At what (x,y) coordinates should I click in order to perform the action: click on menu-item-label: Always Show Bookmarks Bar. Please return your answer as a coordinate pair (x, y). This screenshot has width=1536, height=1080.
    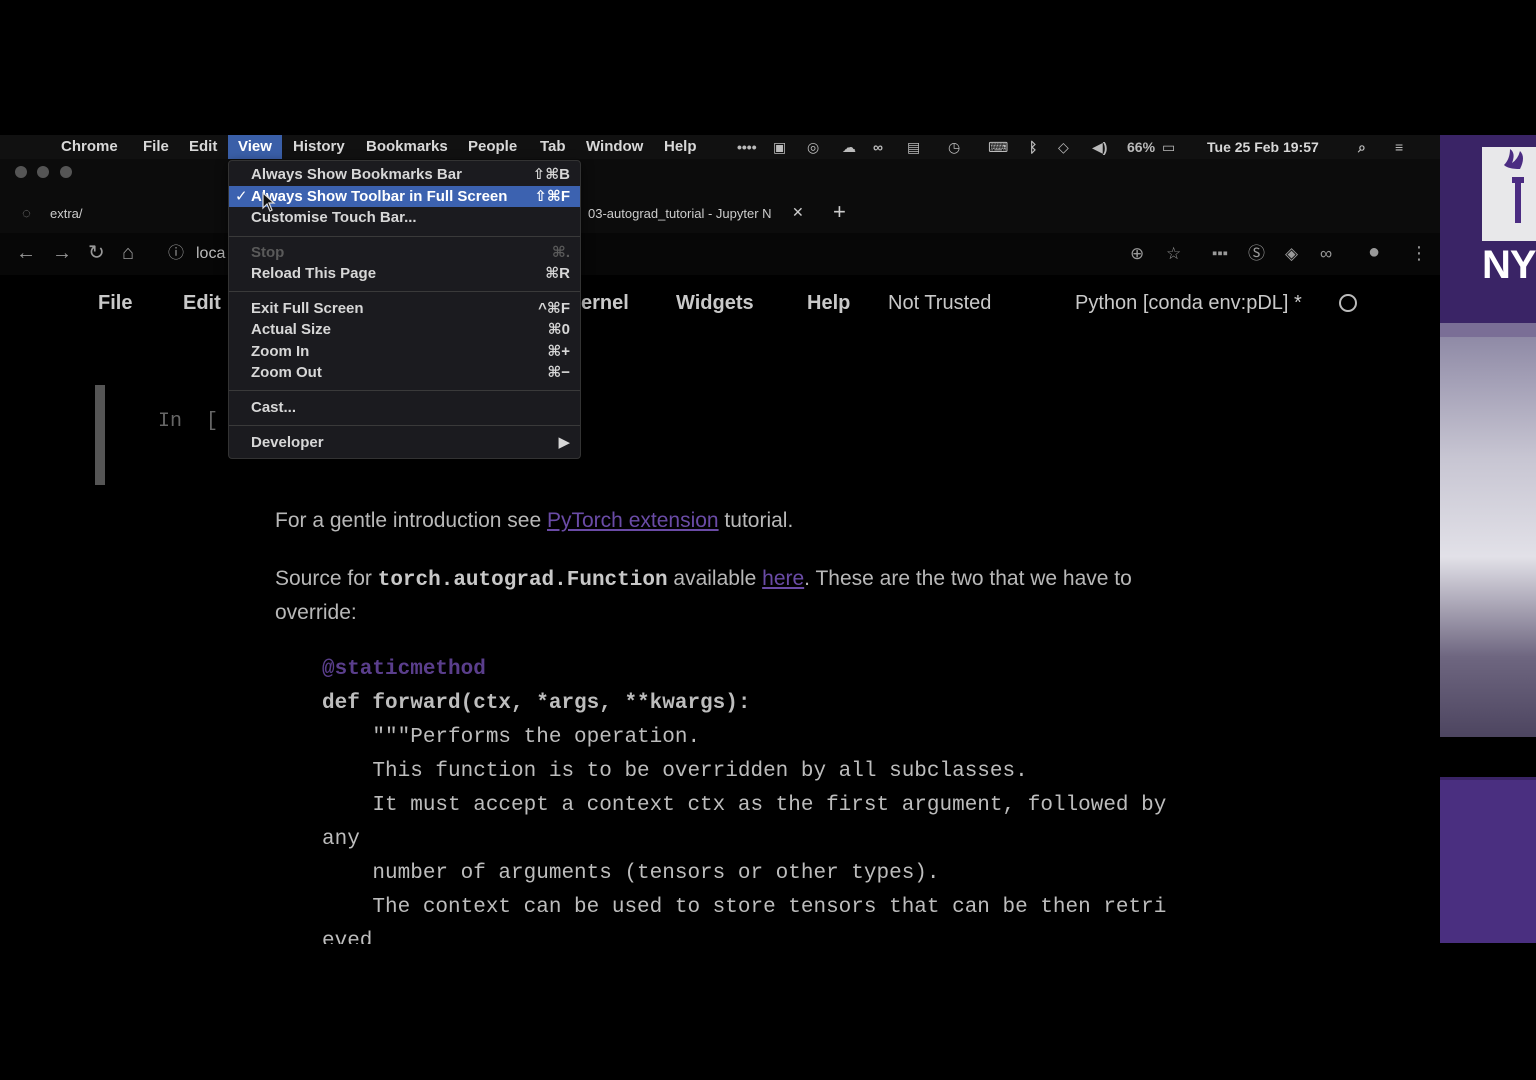
    Looking at the image, I should click on (356, 174).